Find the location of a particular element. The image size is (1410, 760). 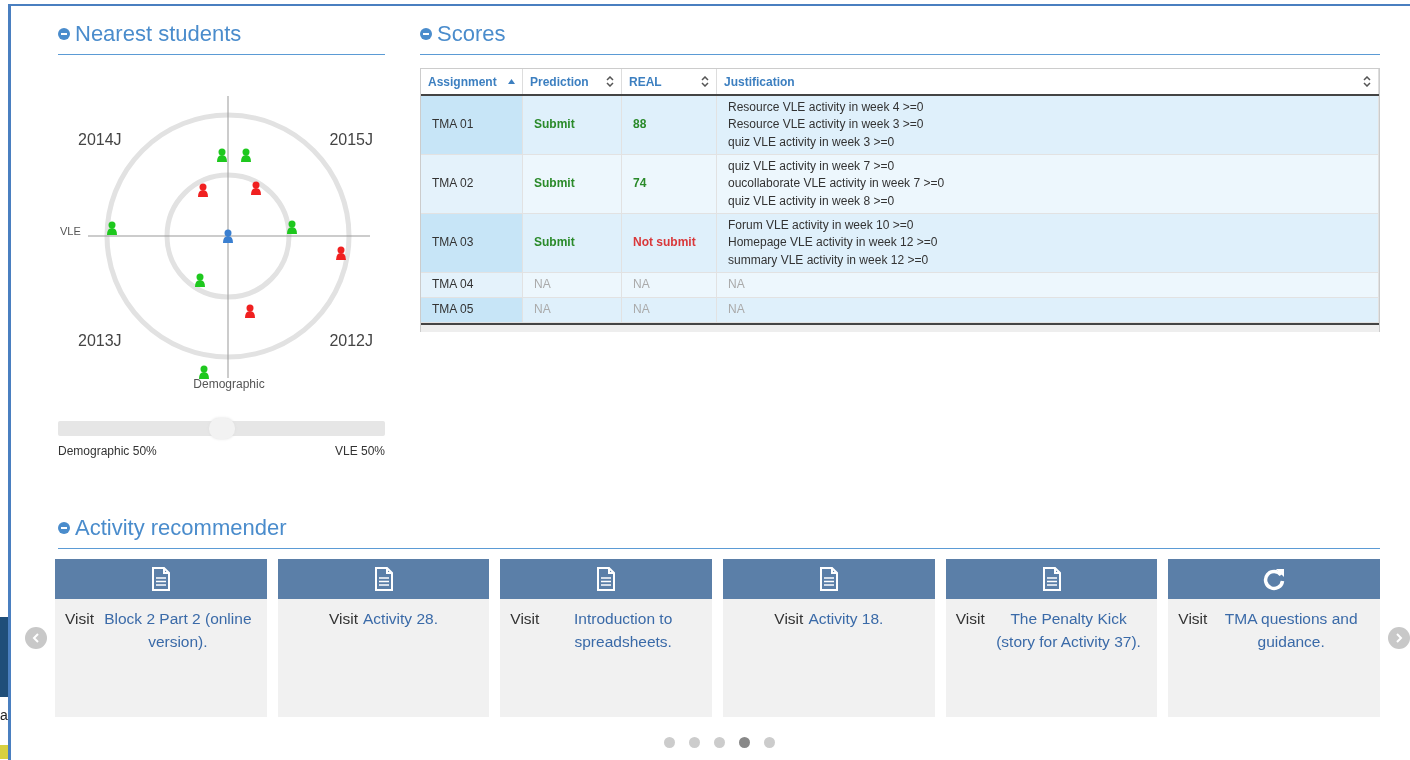

refresh-icon is located at coordinates (1274, 579).